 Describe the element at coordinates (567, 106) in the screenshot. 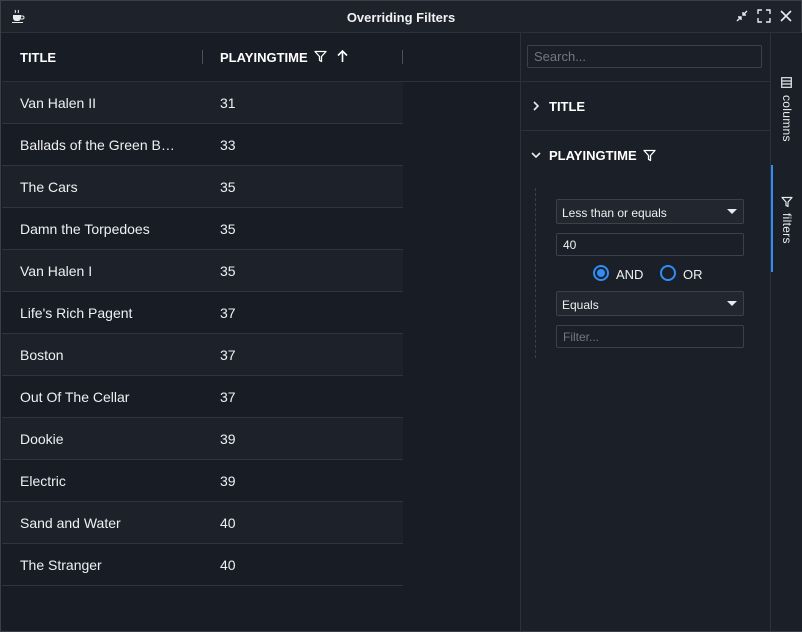

I see `section-label: TITLE` at that location.